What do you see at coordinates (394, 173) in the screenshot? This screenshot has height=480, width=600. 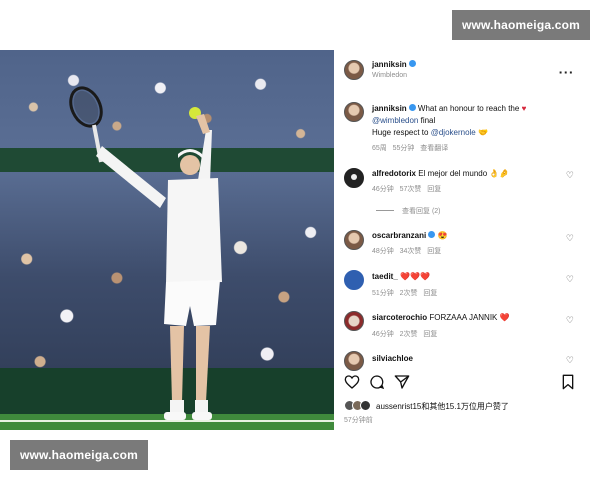 I see `comment-username: alfredotorix` at bounding box center [394, 173].